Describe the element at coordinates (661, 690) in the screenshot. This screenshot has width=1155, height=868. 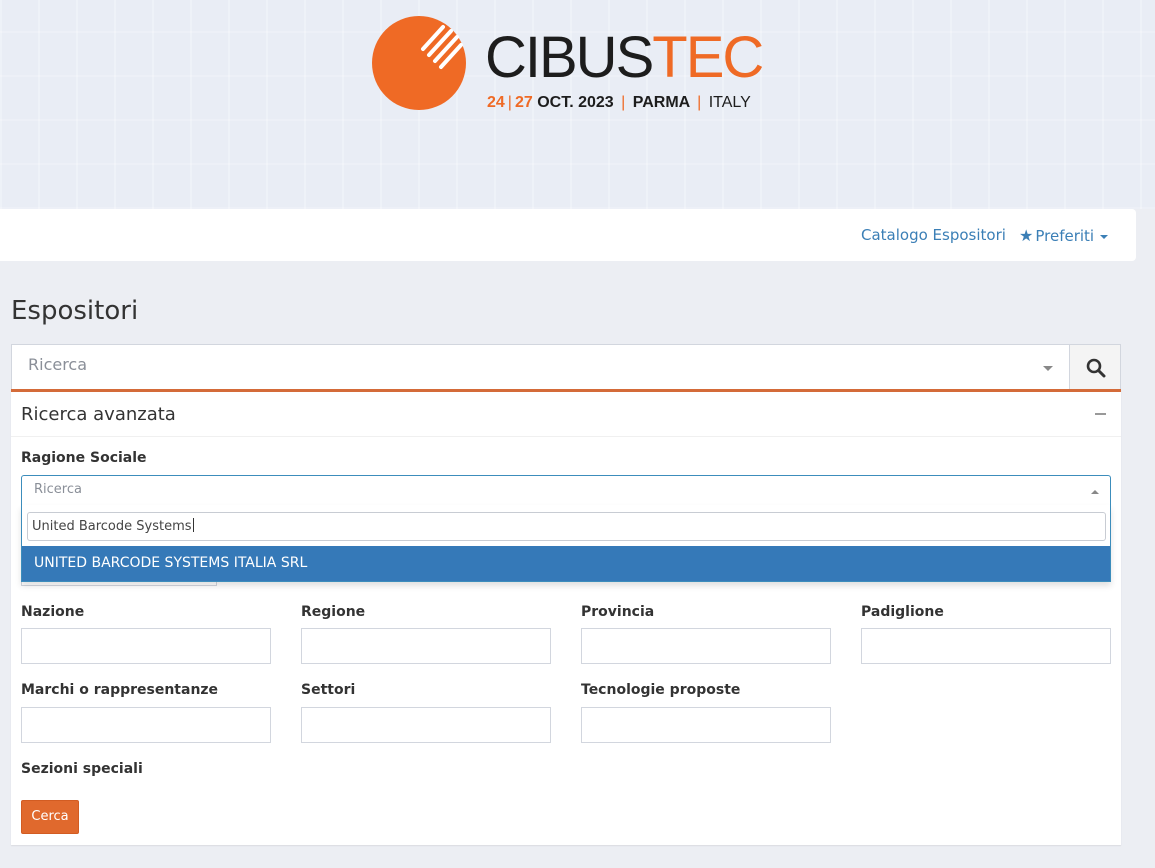
I see `label-tecnologie: Tecnologie proposte` at that location.